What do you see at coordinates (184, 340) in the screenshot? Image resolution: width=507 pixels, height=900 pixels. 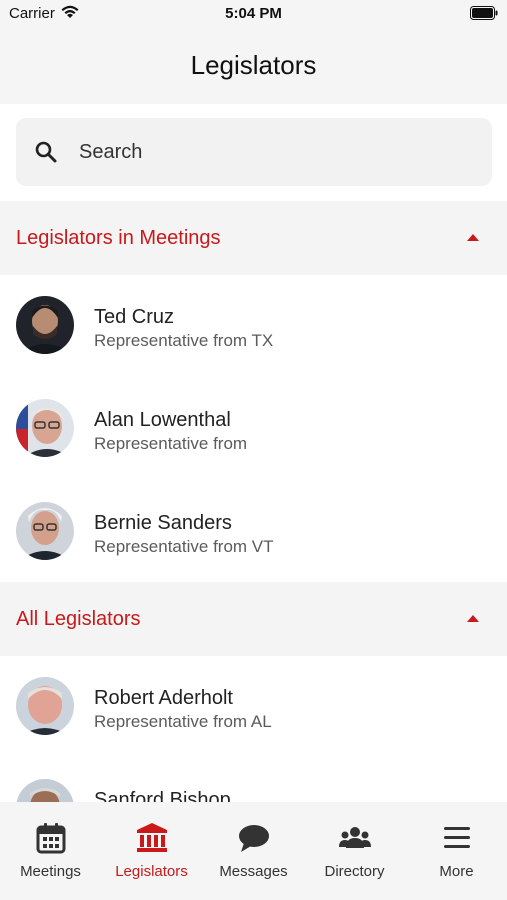 I see `legislator-subtitle: Representative from TX` at bounding box center [184, 340].